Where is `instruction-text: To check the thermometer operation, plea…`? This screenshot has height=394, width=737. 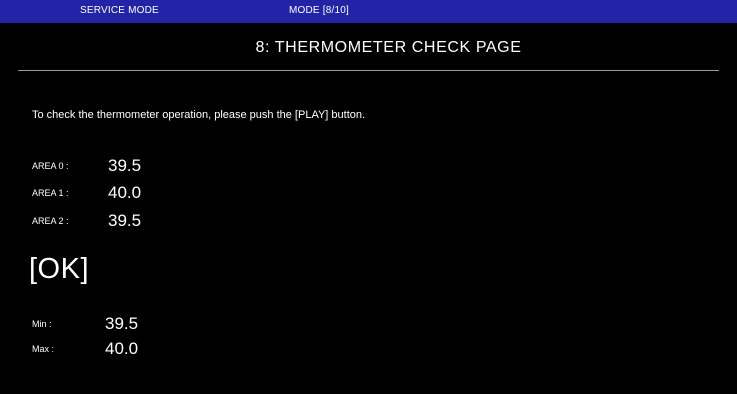 instruction-text: To check the thermometer operation, plea… is located at coordinates (199, 115).